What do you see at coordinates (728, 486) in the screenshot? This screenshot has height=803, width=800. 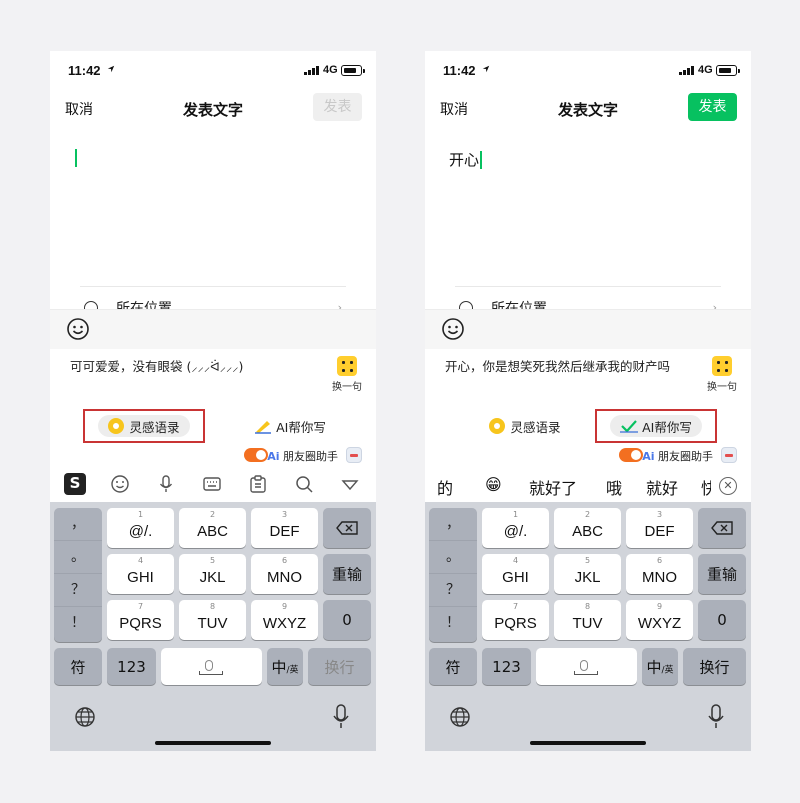 I see `close-icon: ✕` at bounding box center [728, 486].